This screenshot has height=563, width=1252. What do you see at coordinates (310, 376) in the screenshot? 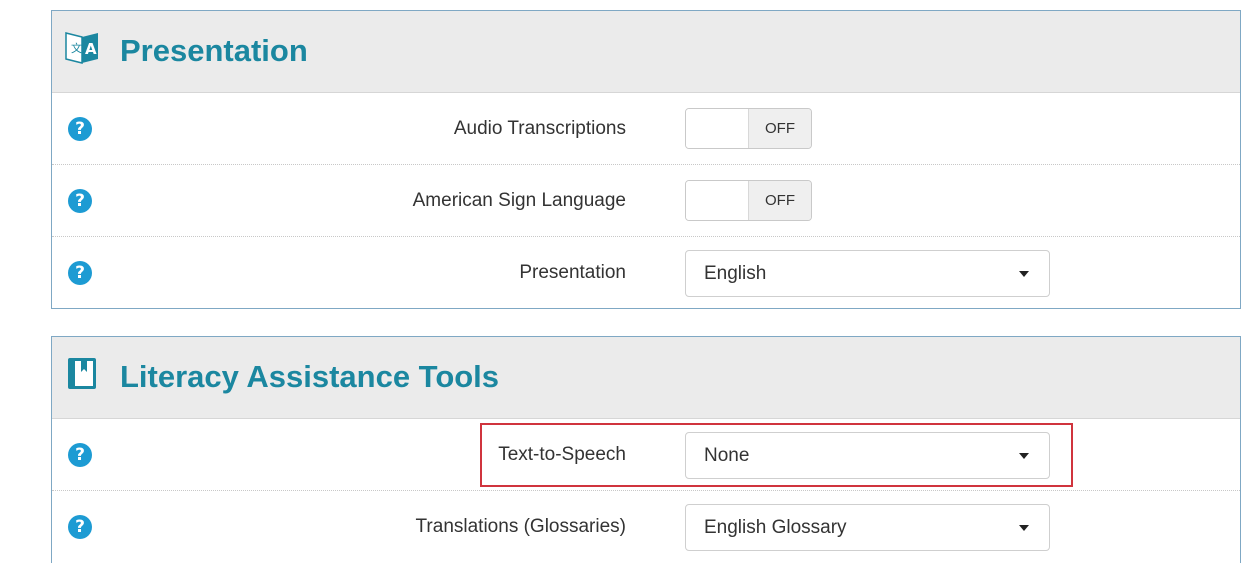
I see `literacy-panel-title: Literacy Assistance Tools` at bounding box center [310, 376].